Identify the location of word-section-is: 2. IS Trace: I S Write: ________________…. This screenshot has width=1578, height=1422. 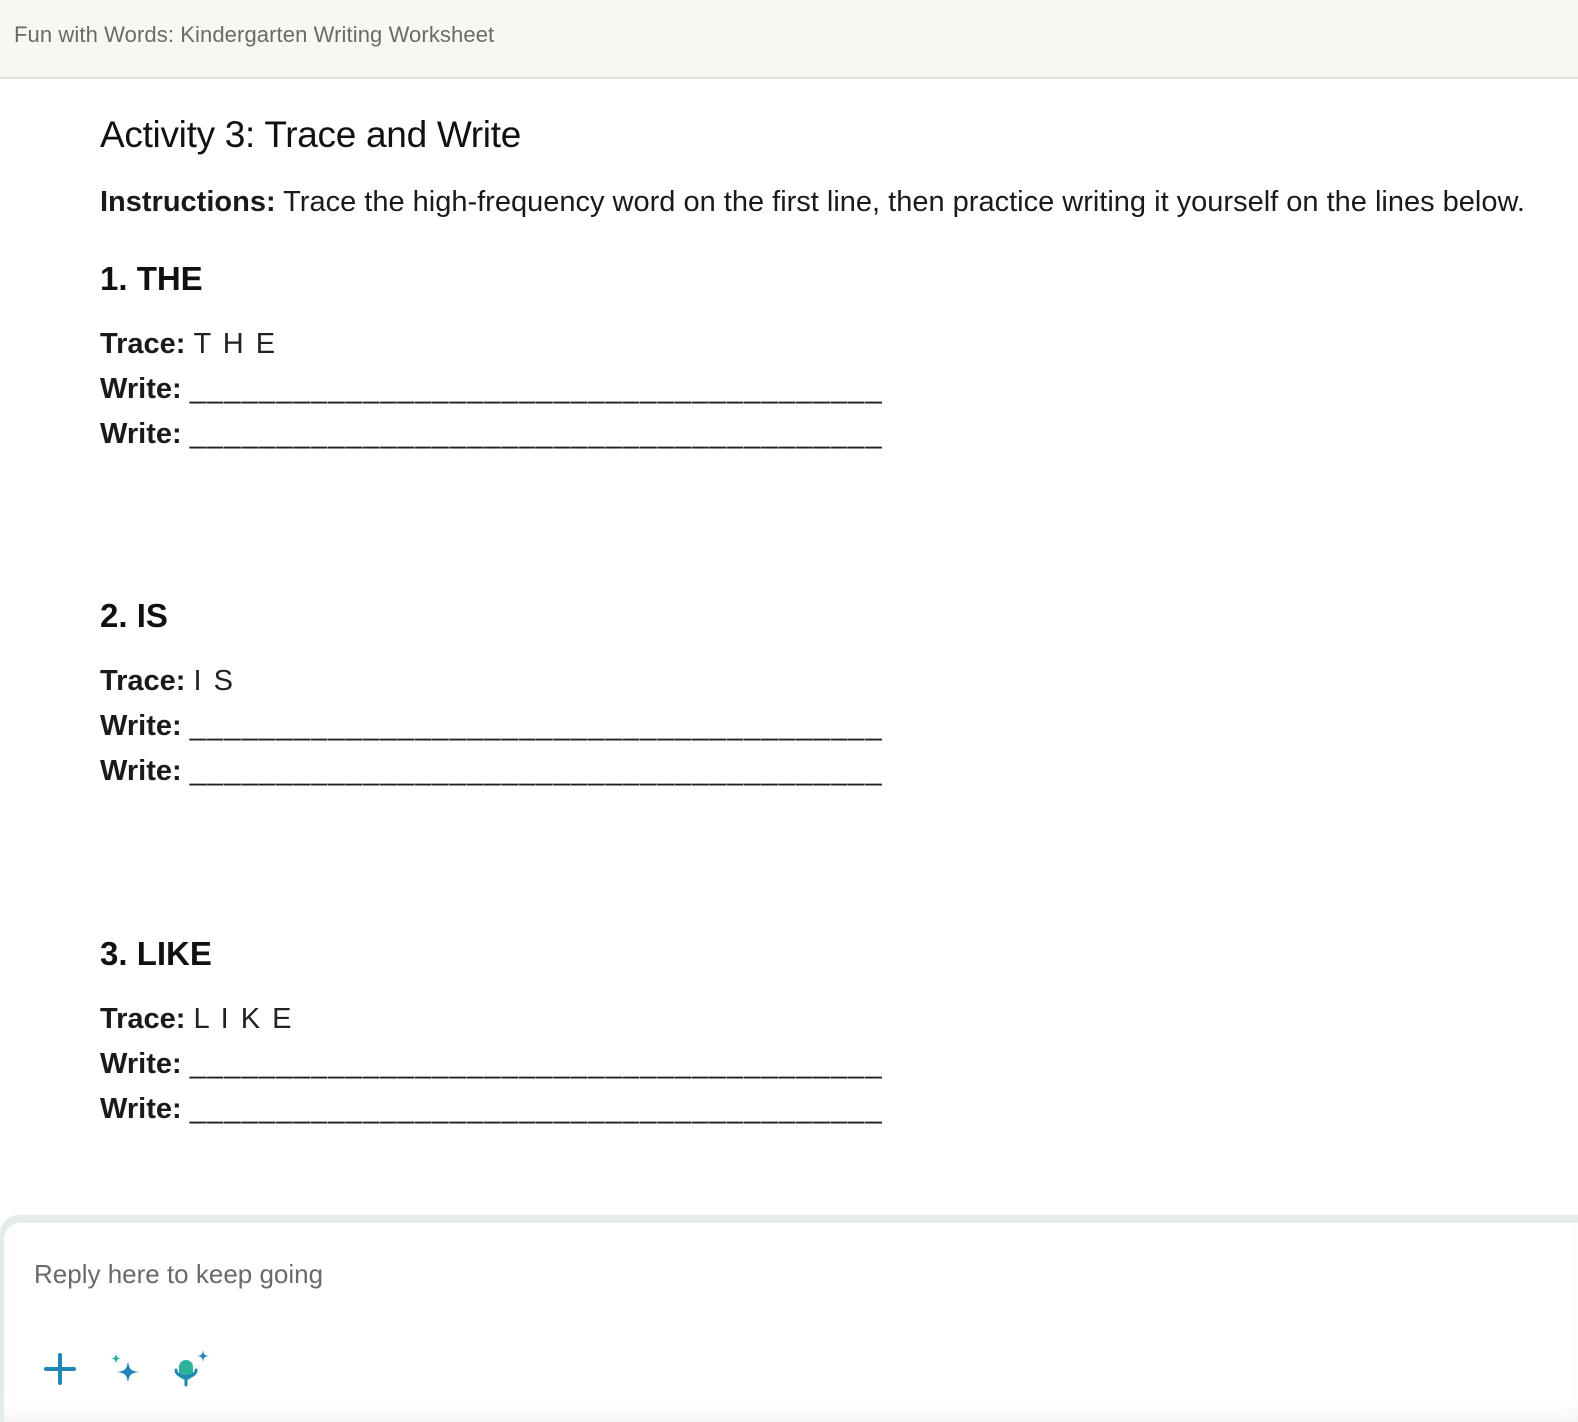
(491, 694).